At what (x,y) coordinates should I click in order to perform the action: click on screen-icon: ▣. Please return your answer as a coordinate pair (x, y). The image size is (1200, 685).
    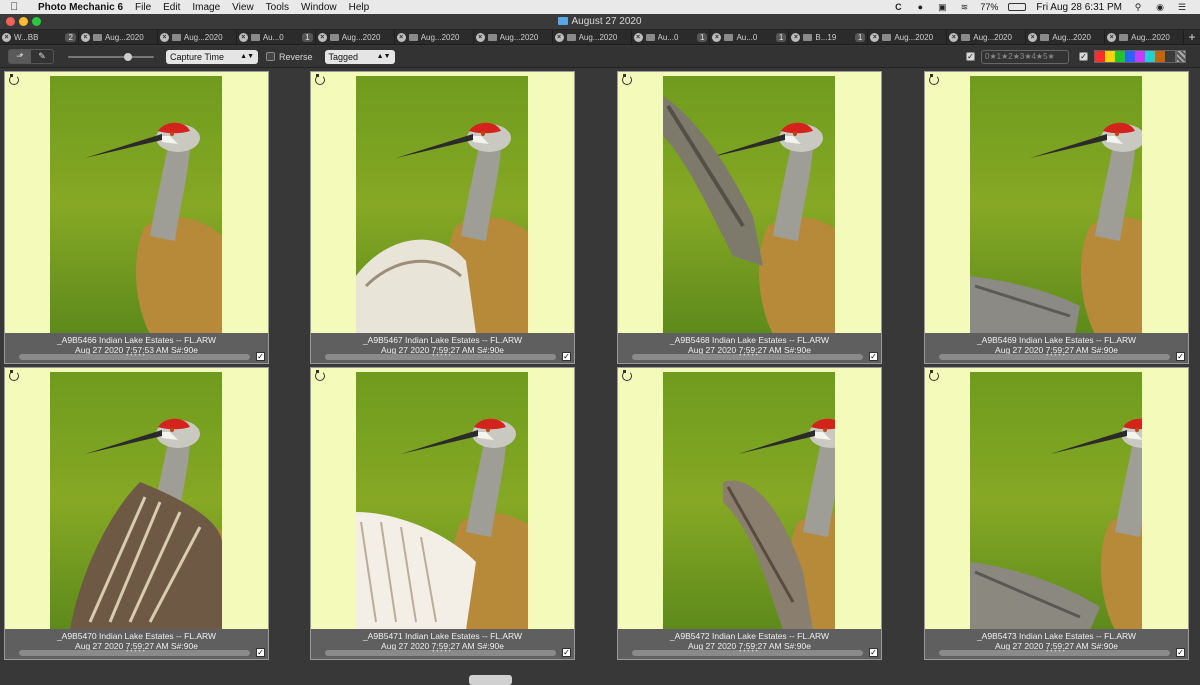
    Looking at the image, I should click on (942, 7).